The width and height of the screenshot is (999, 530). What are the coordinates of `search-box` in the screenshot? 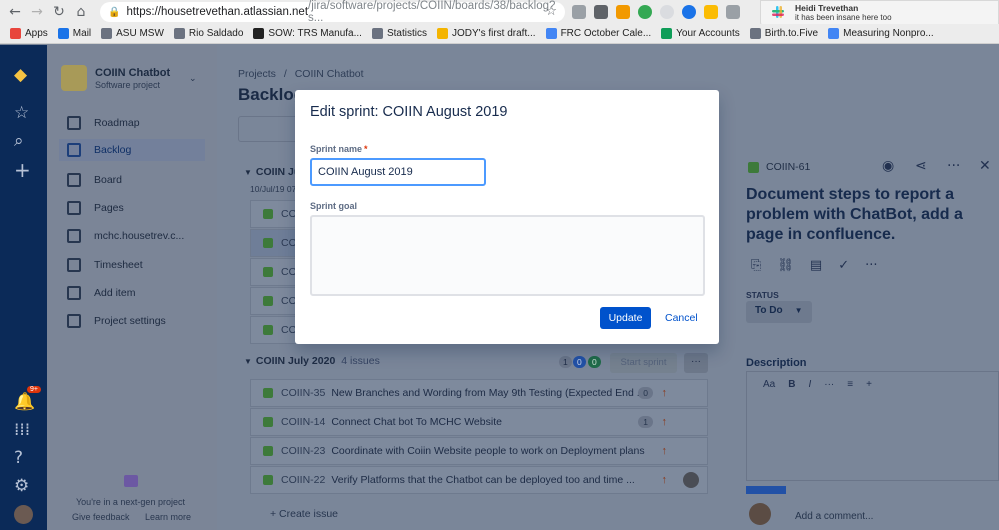 It's located at (268, 129).